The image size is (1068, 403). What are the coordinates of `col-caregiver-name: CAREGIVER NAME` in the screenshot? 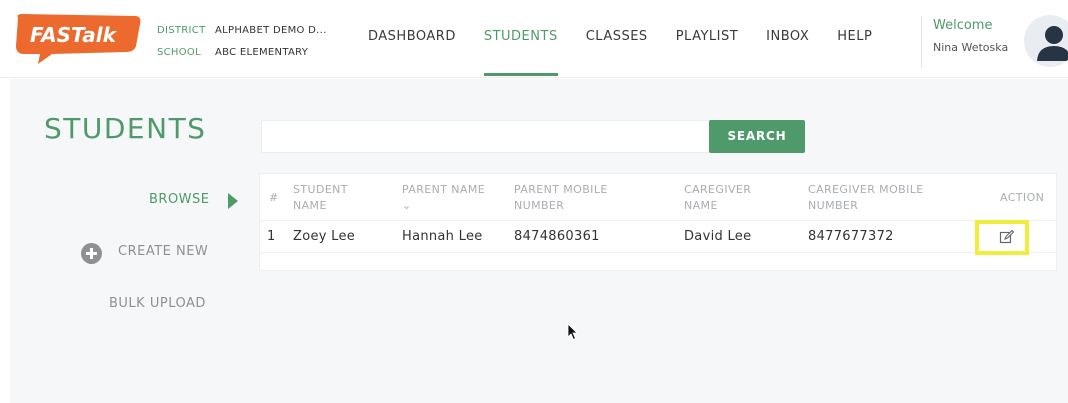 It's located at (729, 198).